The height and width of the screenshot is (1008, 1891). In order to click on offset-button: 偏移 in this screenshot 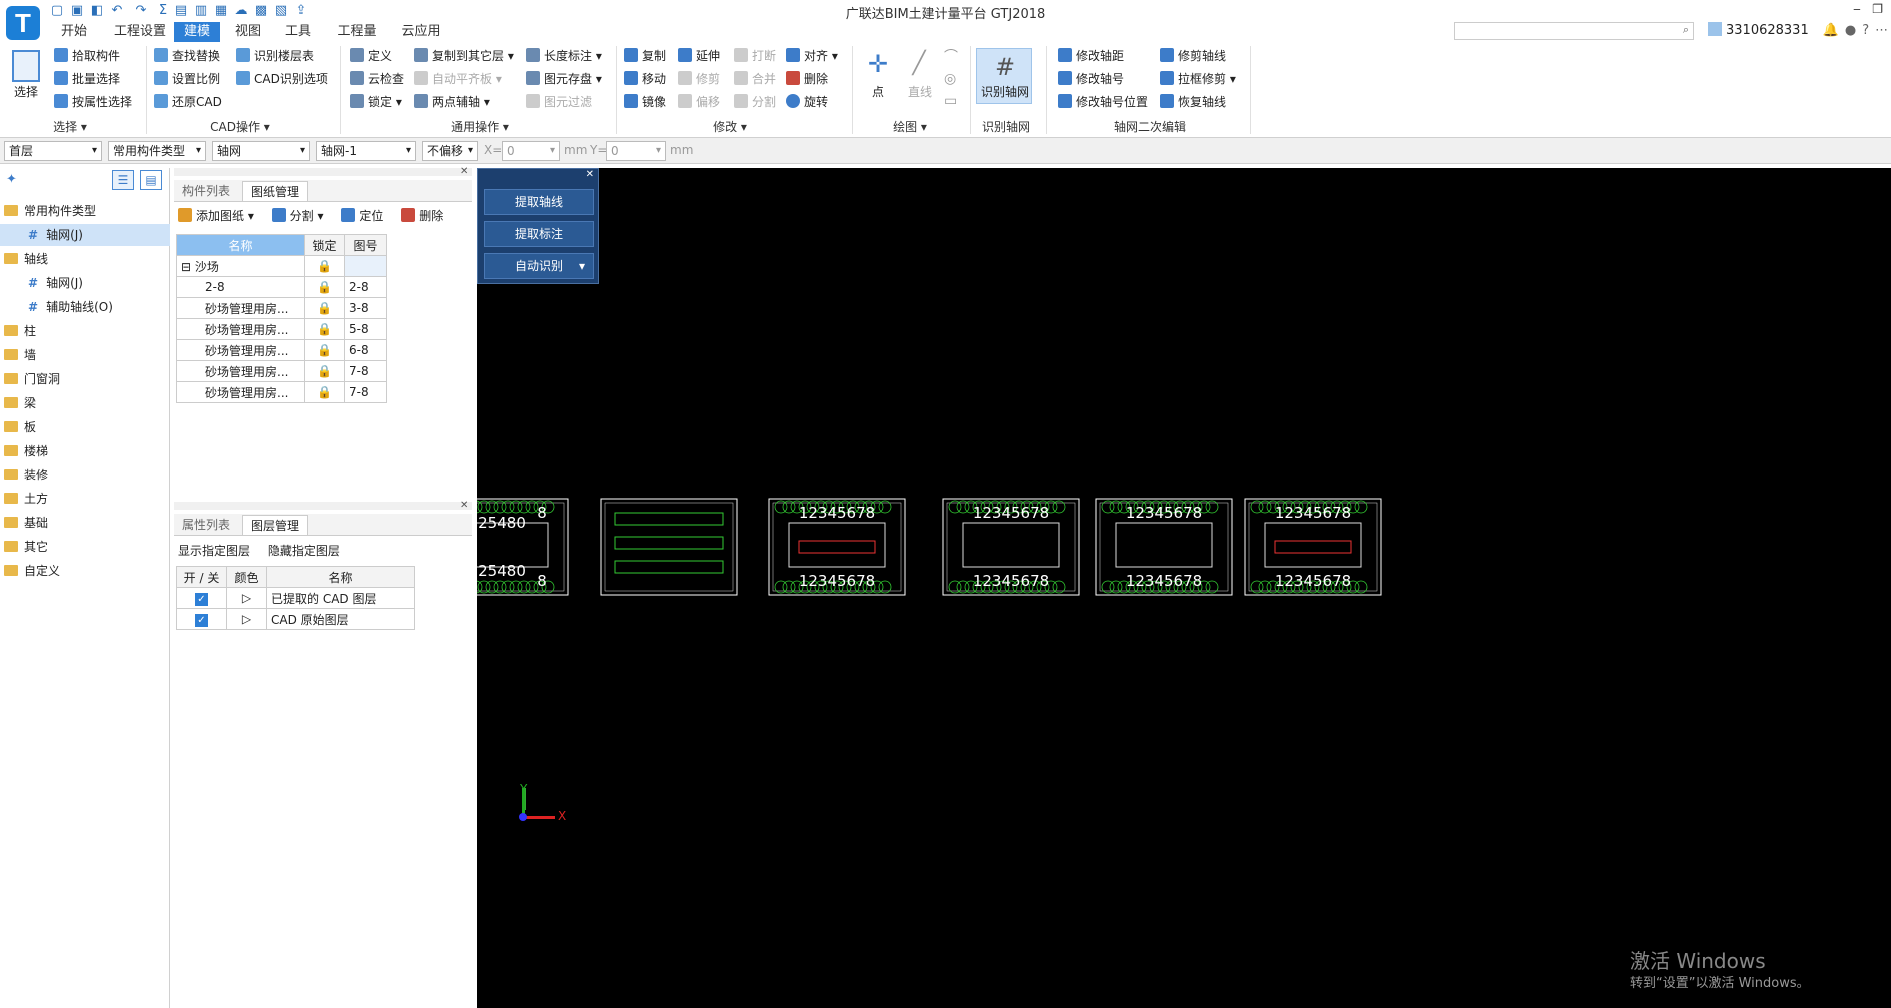, I will do `click(699, 102)`.